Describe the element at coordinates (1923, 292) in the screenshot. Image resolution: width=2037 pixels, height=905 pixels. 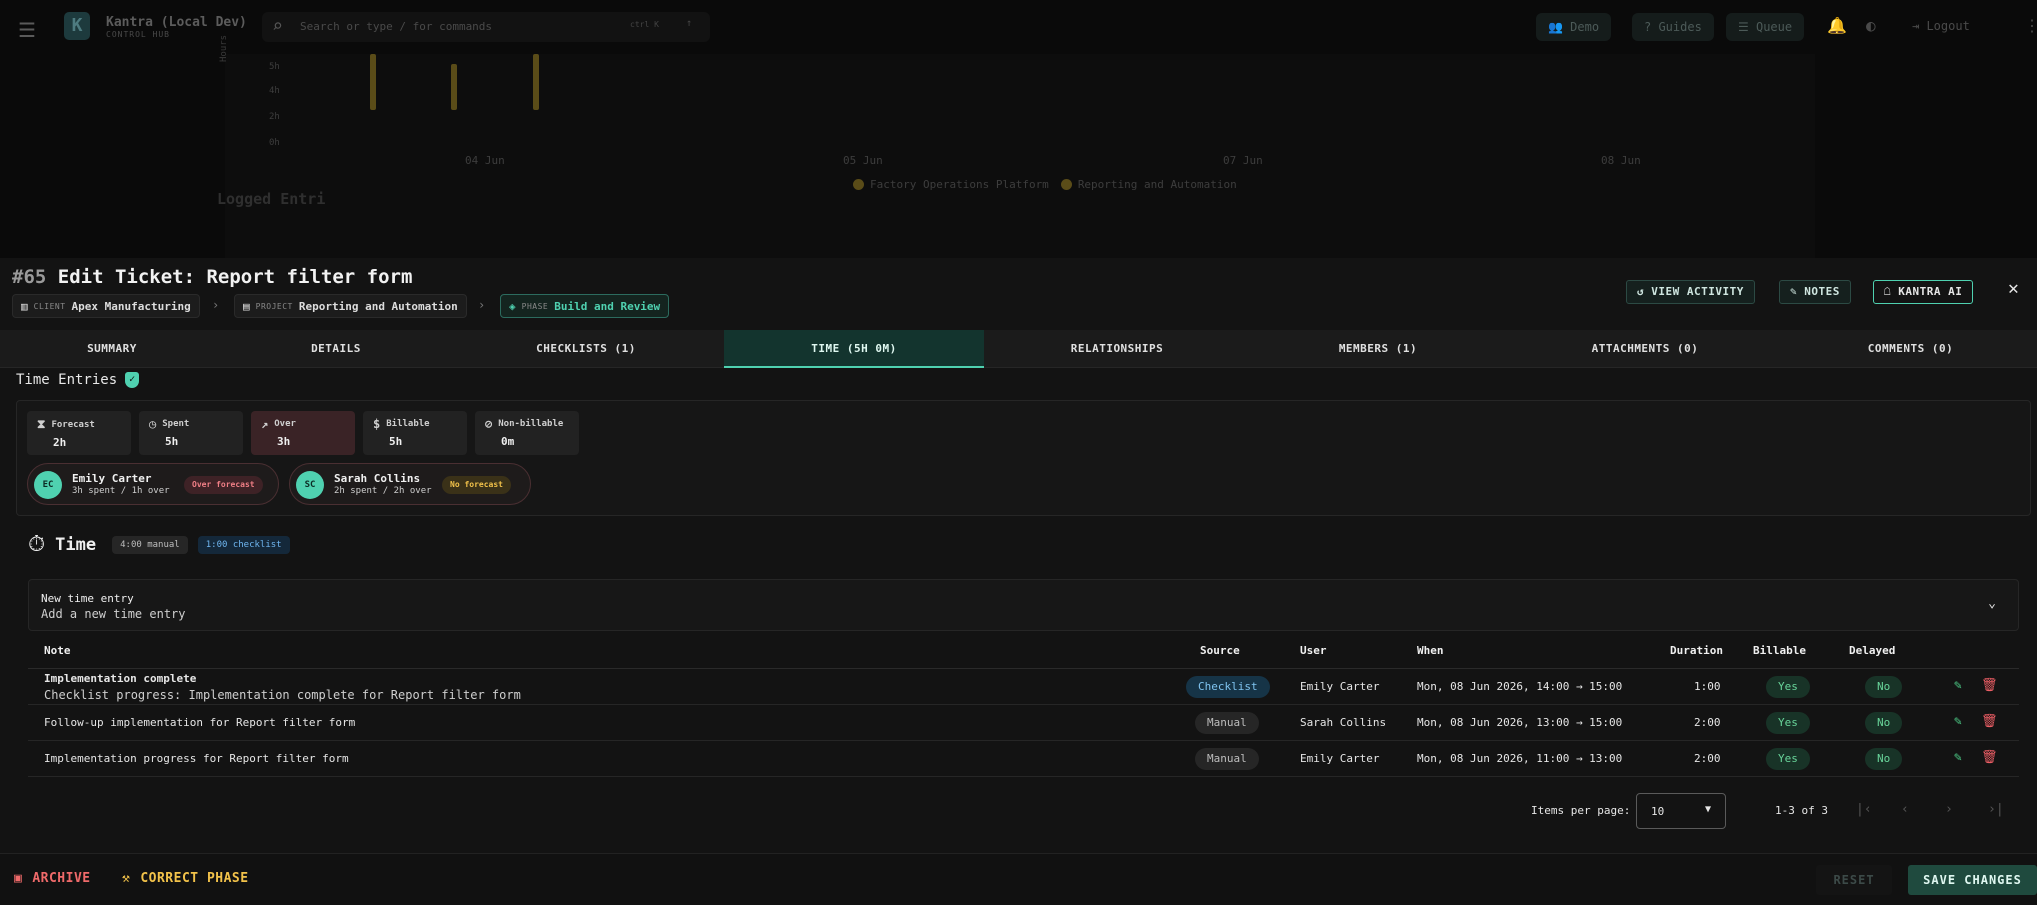
I see `kantra-ai-button: ☖ KANTRA AI` at that location.